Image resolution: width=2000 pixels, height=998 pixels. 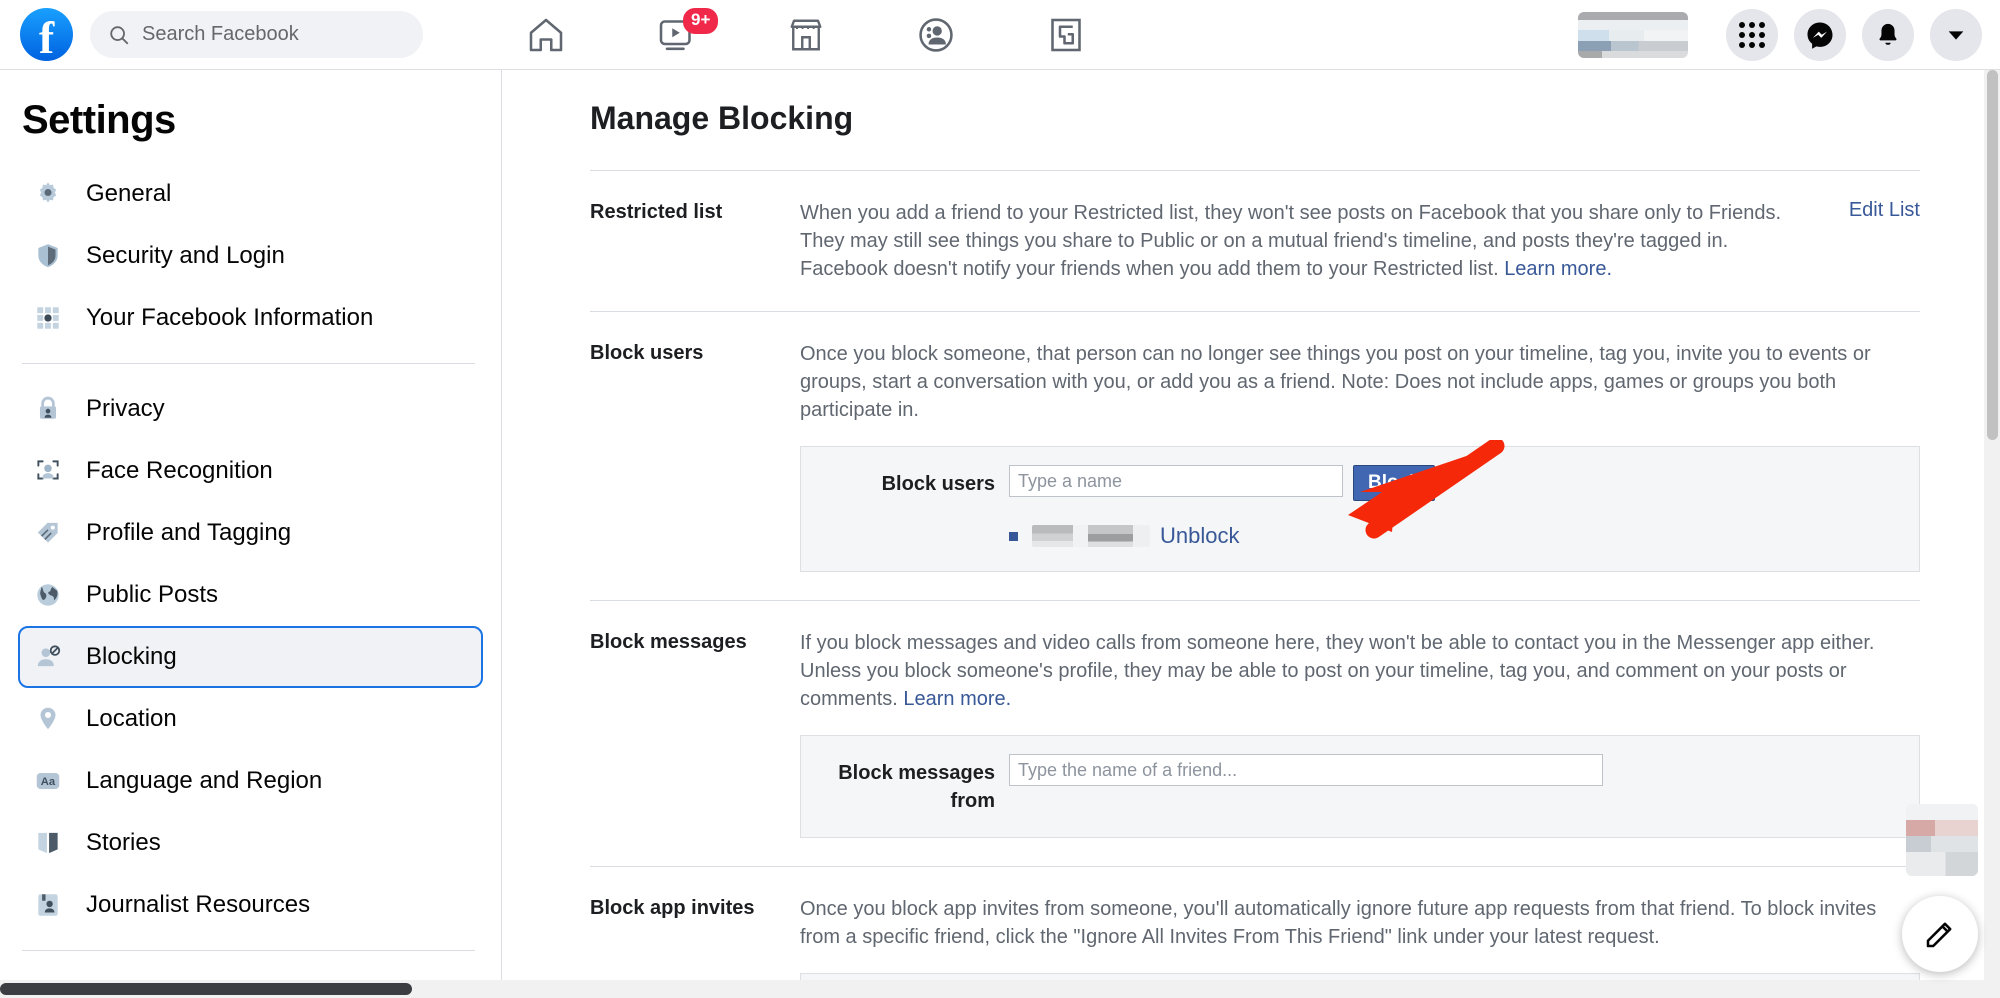 I want to click on sidebar-item-label: Blocking, so click(x=131, y=656).